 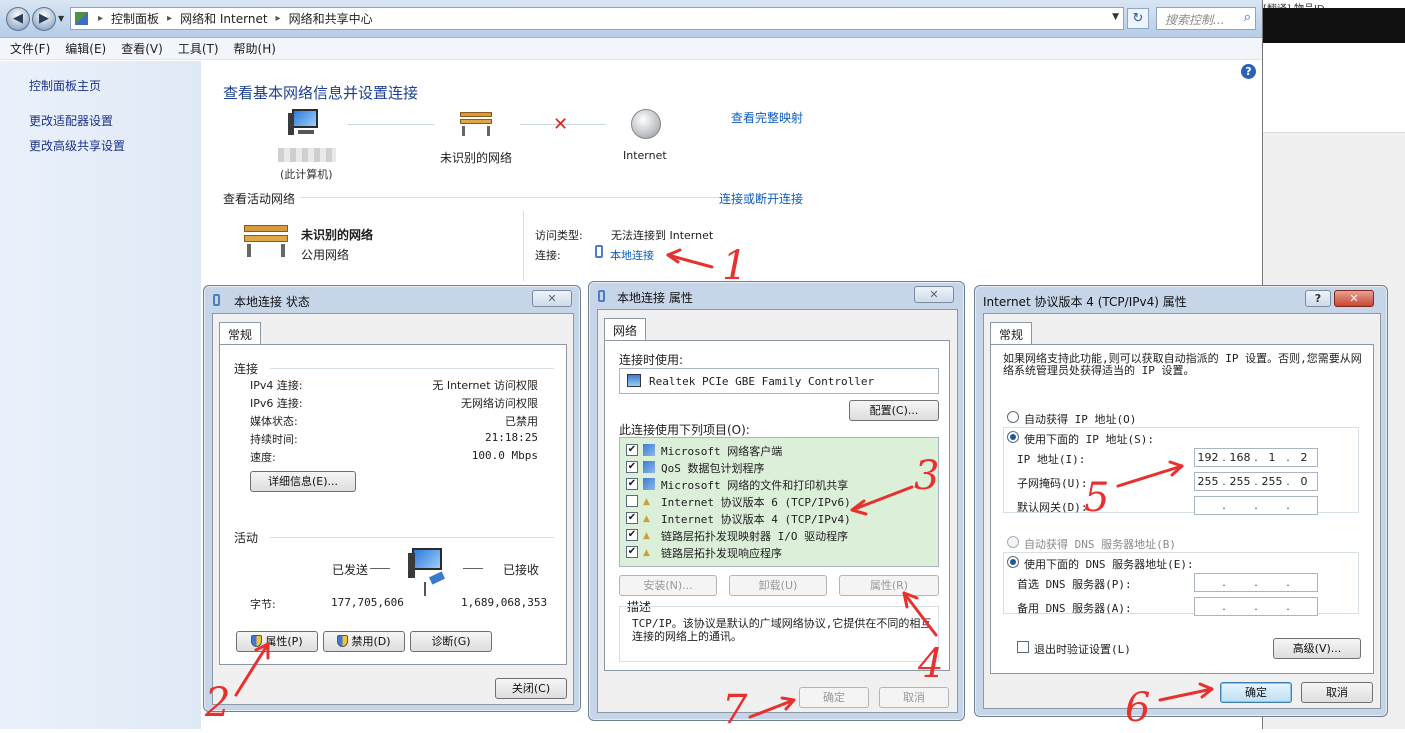 What do you see at coordinates (931, 664) in the screenshot?
I see `annotation-number: 4` at bounding box center [931, 664].